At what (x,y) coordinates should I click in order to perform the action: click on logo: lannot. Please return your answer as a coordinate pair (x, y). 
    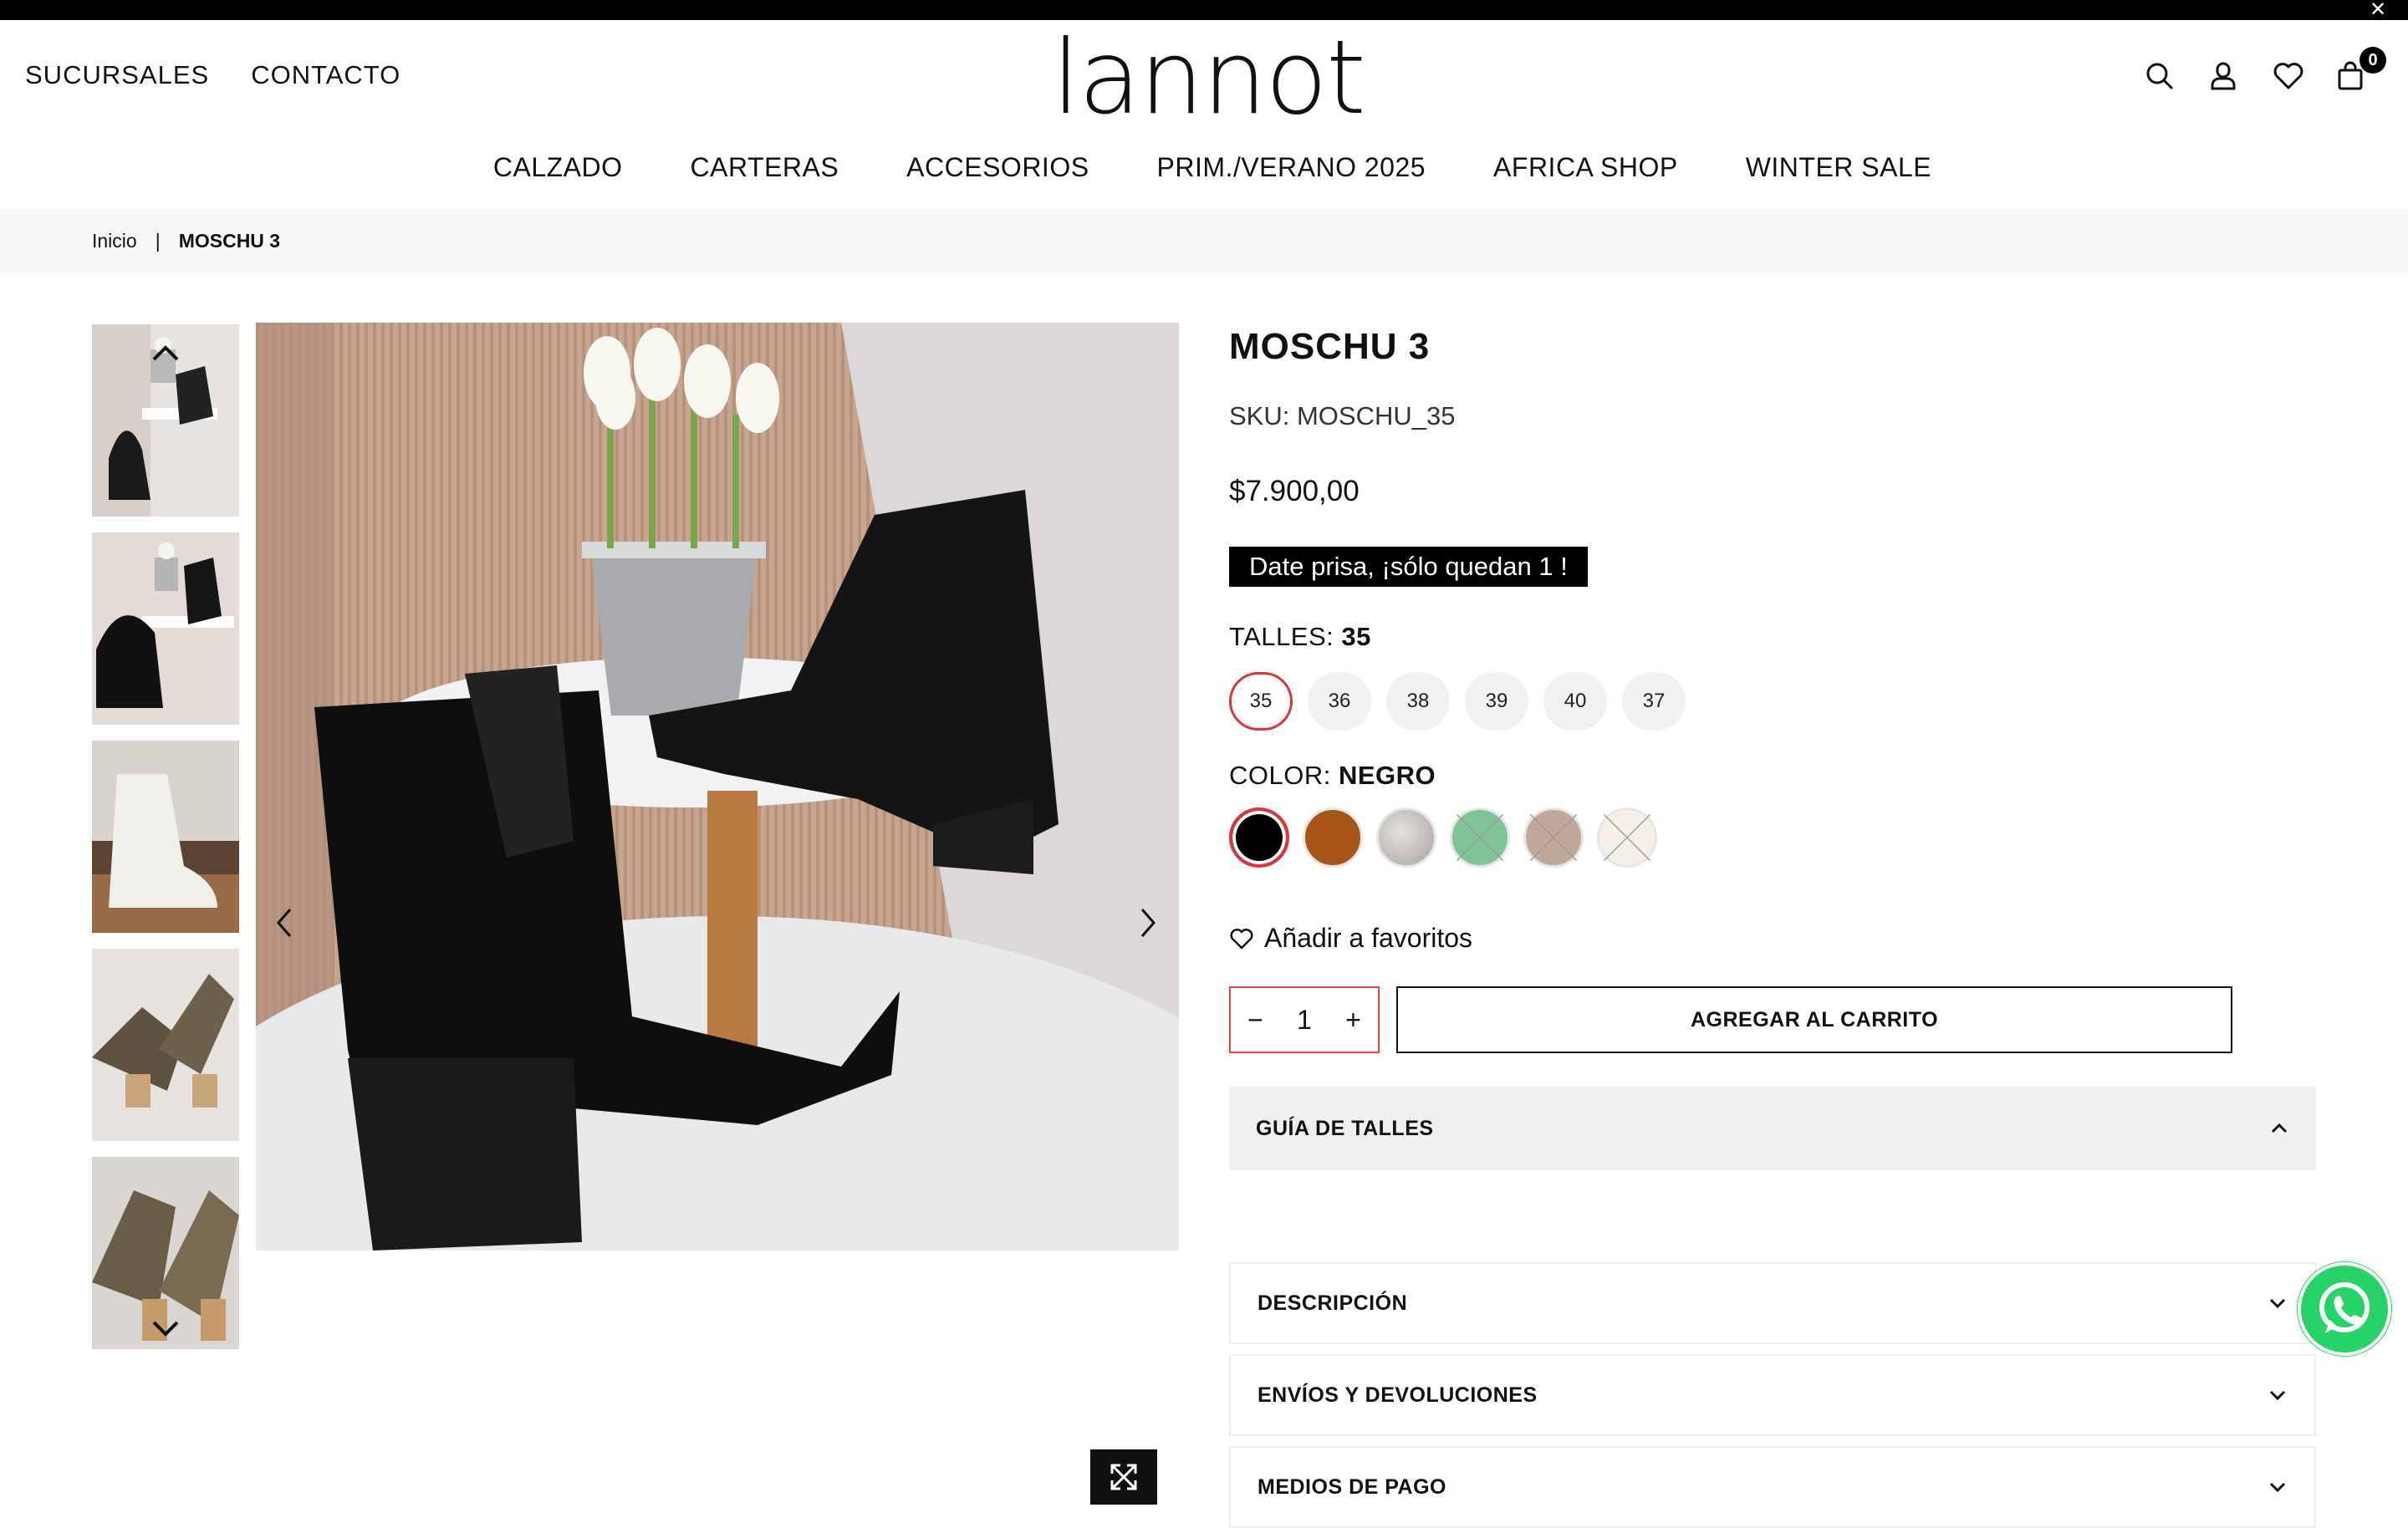
    Looking at the image, I should click on (1209, 78).